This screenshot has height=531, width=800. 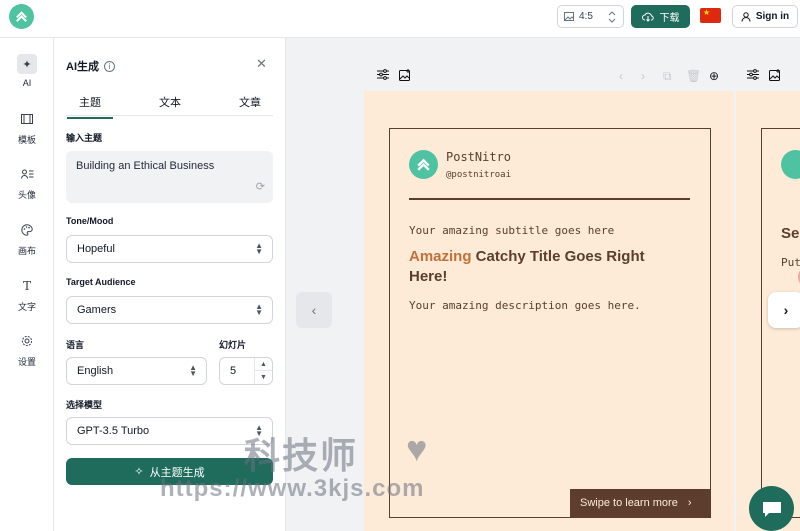 What do you see at coordinates (790, 262) in the screenshot?
I see `slide-2-subtitle: Put` at bounding box center [790, 262].